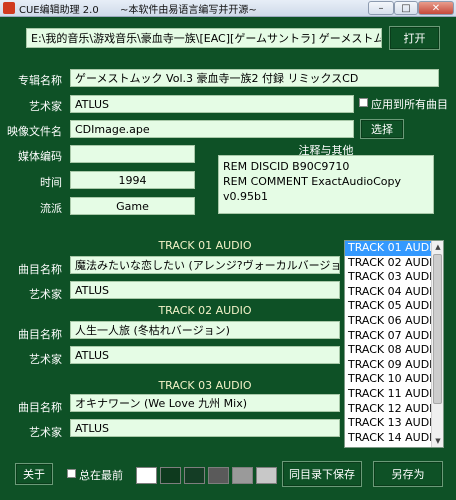  I want to click on track-list-item: TRACK 04 AUDIO, so click(394, 292).